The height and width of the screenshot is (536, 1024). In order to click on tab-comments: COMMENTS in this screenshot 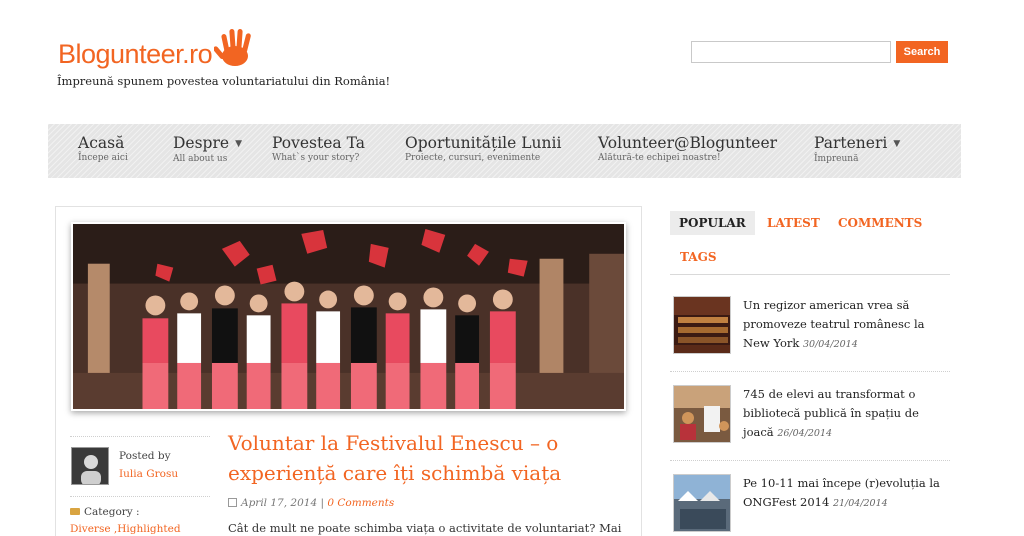, I will do `click(880, 223)`.